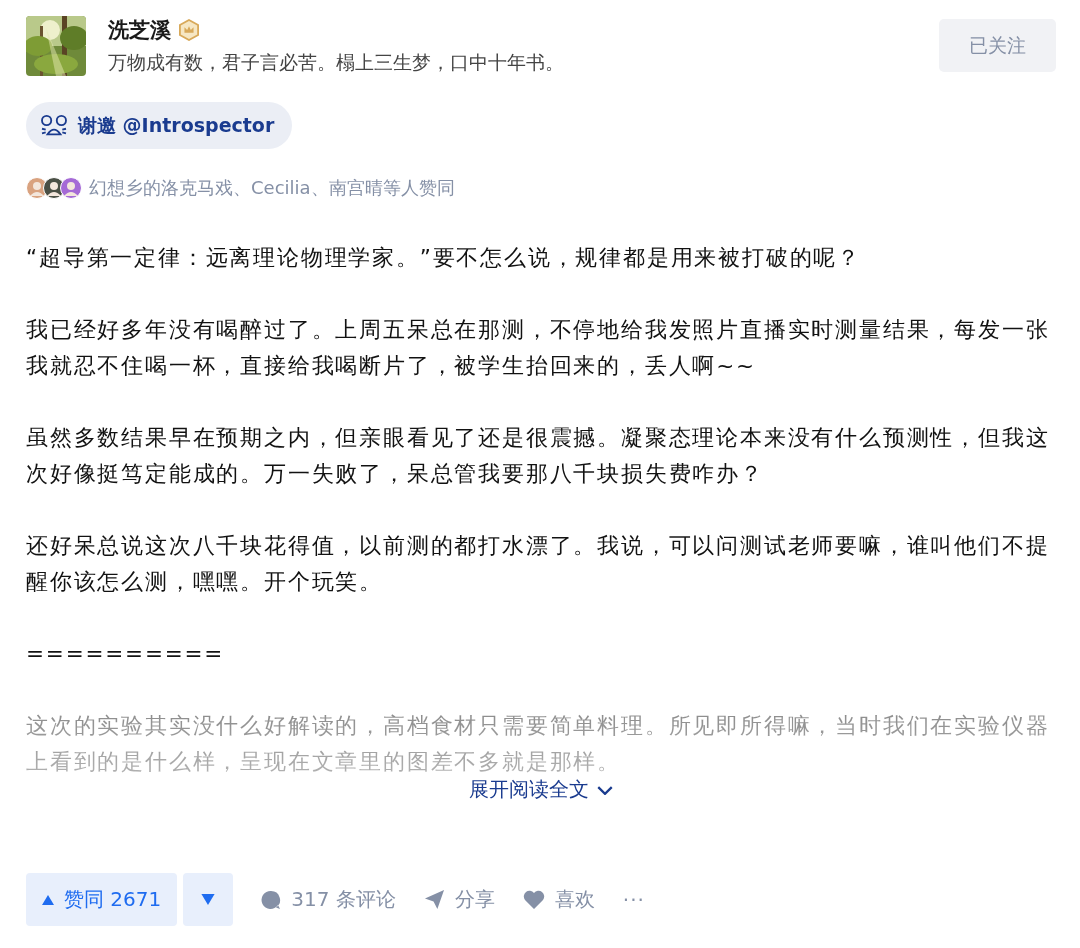 Image resolution: width=1080 pixels, height=948 pixels. What do you see at coordinates (272, 188) in the screenshot?
I see `voters-text: 幻想乡的洛克马戏、Cecilia、南宫晴等人赞同` at bounding box center [272, 188].